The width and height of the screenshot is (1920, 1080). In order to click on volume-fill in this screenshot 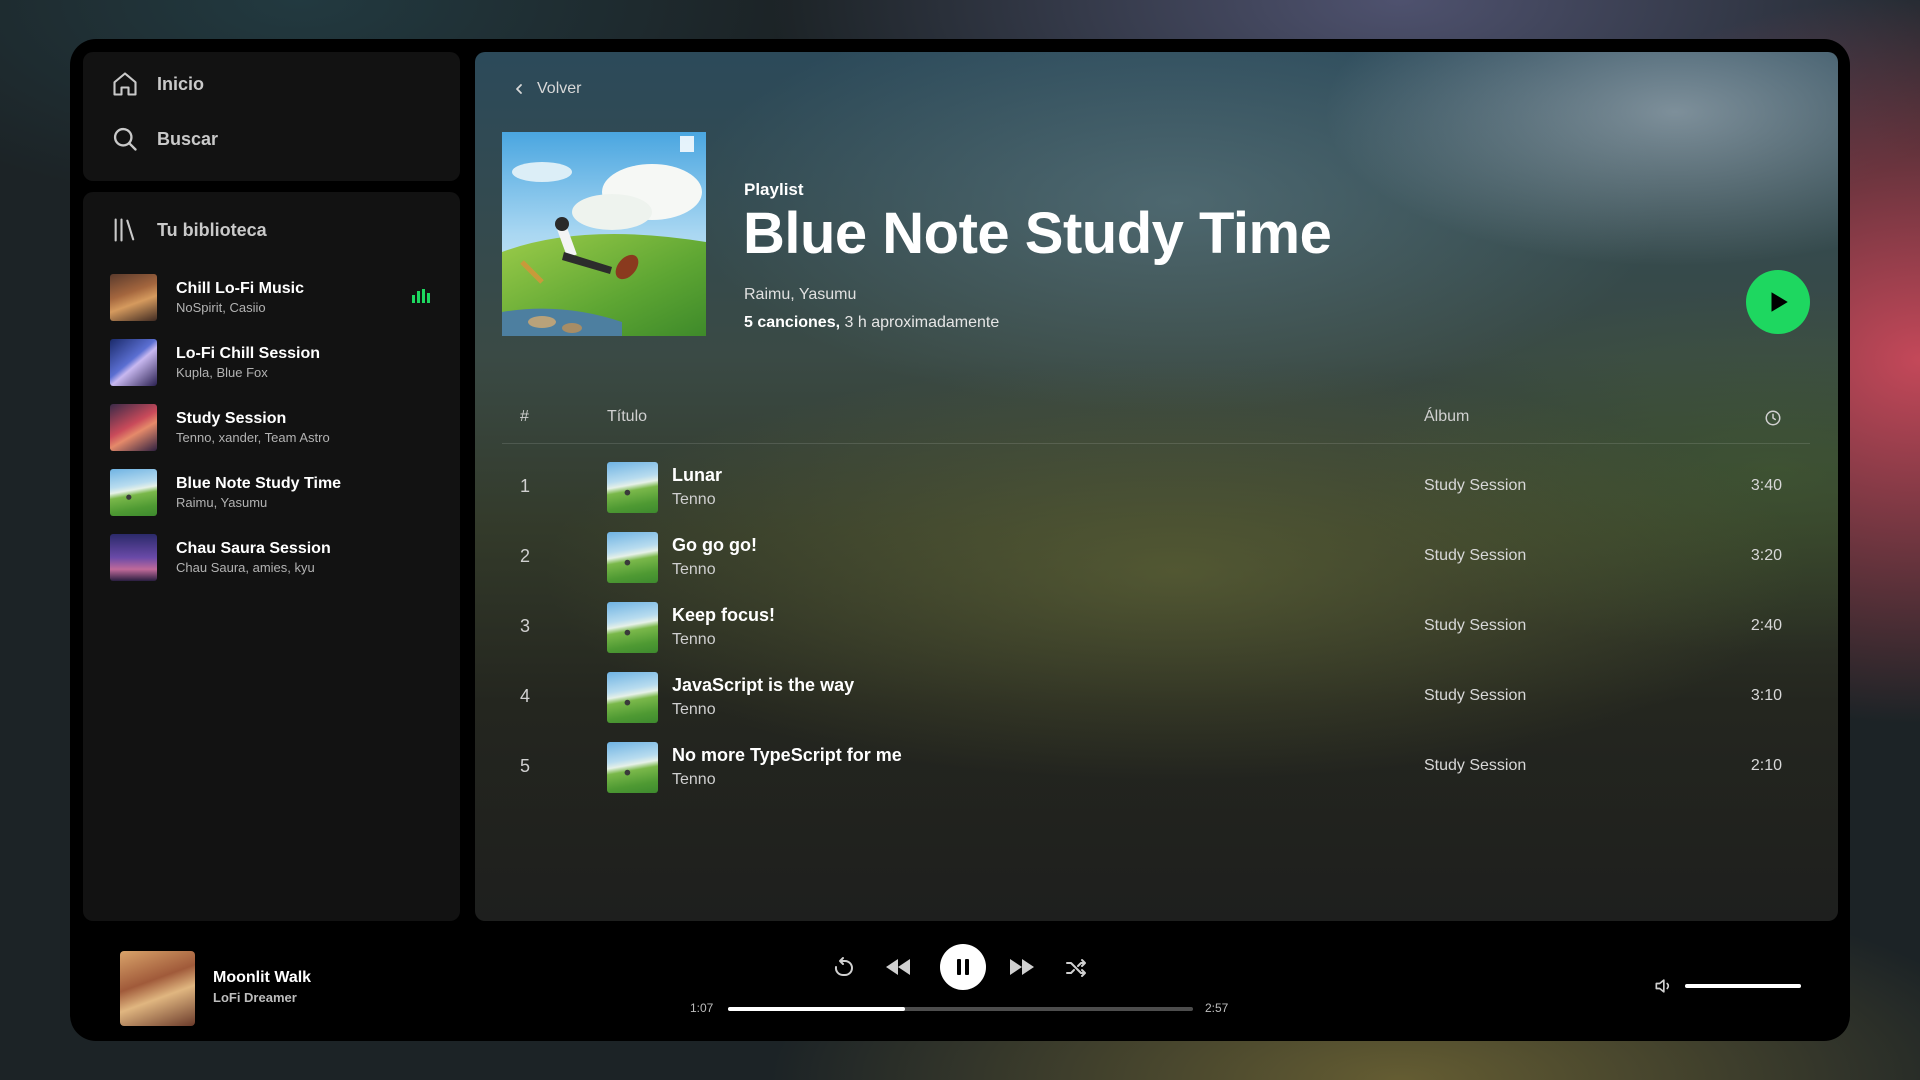, I will do `click(1743, 986)`.